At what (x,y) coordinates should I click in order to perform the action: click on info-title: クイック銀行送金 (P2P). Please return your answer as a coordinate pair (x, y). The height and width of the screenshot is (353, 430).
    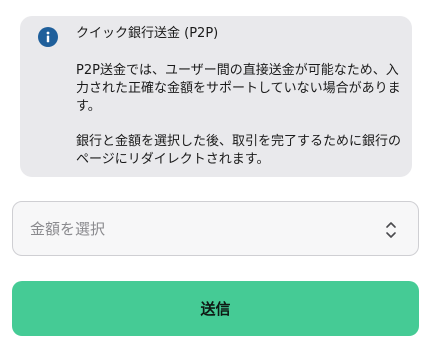
    Looking at the image, I should click on (147, 33).